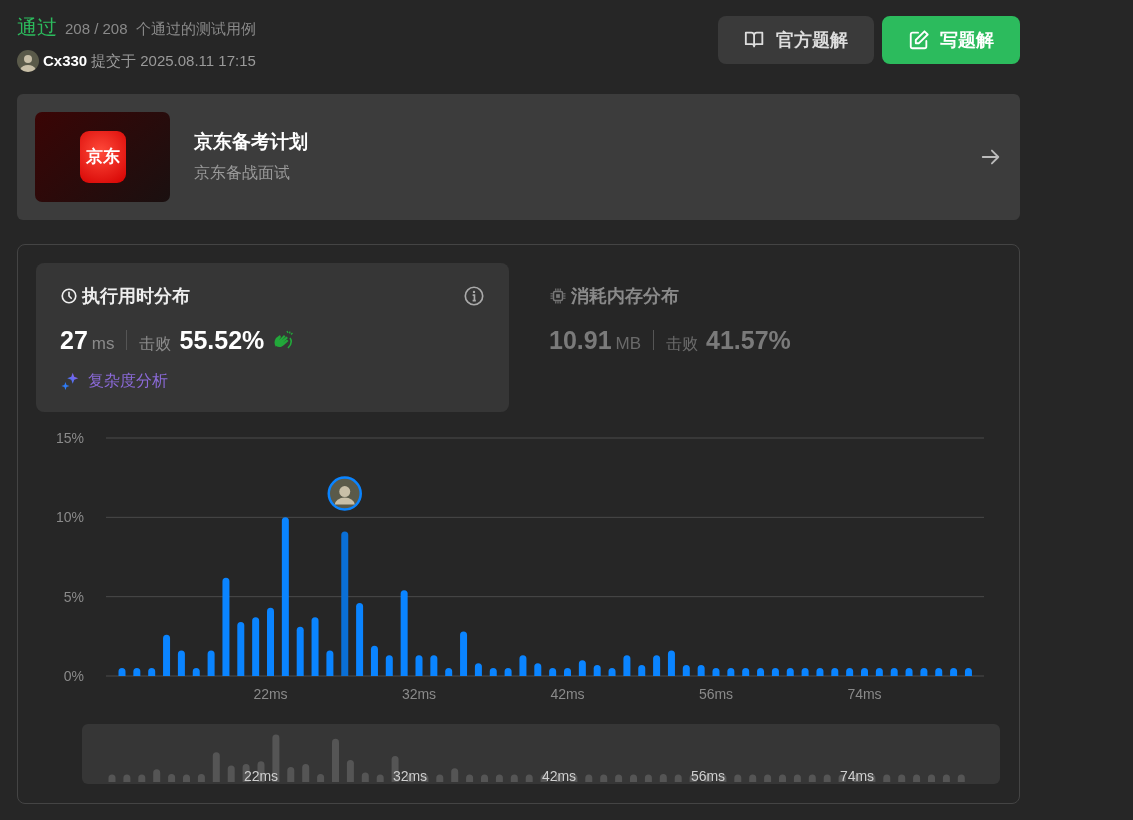 Image resolution: width=1133 pixels, height=820 pixels. What do you see at coordinates (716, 693) in the screenshot?
I see `x-tick-label: 56ms` at bounding box center [716, 693].